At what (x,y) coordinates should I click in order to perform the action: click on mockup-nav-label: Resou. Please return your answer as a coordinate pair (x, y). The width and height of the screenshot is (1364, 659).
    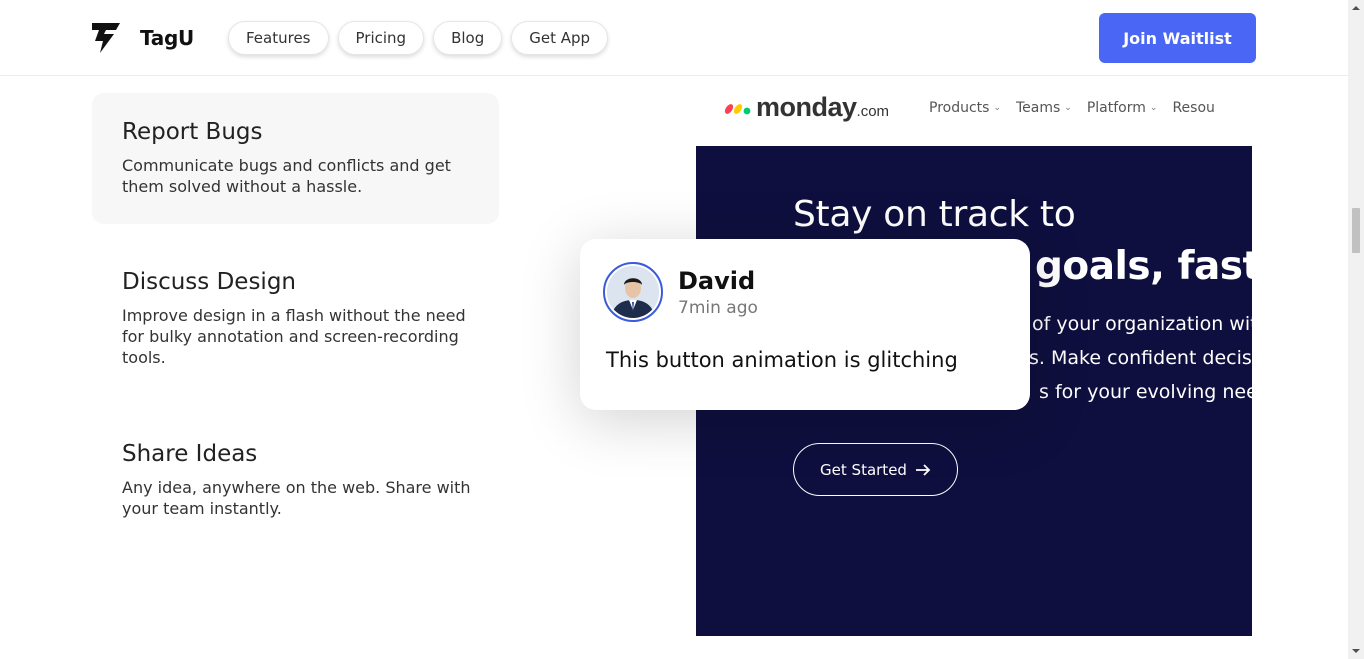
    Looking at the image, I should click on (1193, 108).